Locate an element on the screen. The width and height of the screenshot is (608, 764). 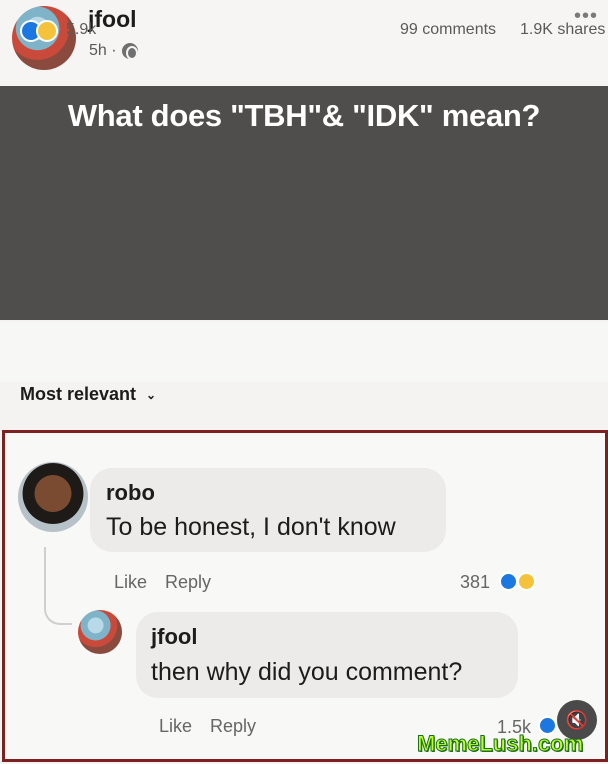
comment-text: To be honest, I don't know is located at coordinates (251, 527).